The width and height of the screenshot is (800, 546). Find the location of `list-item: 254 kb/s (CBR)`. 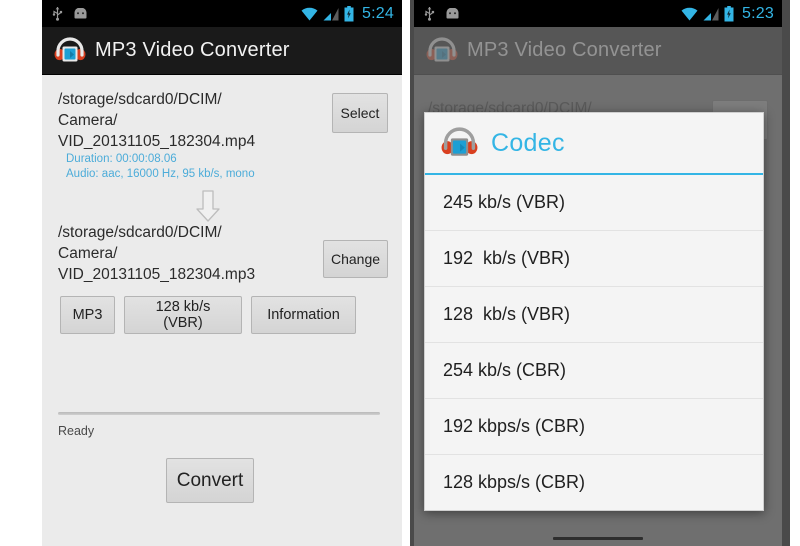

list-item: 254 kb/s (CBR) is located at coordinates (594, 371).